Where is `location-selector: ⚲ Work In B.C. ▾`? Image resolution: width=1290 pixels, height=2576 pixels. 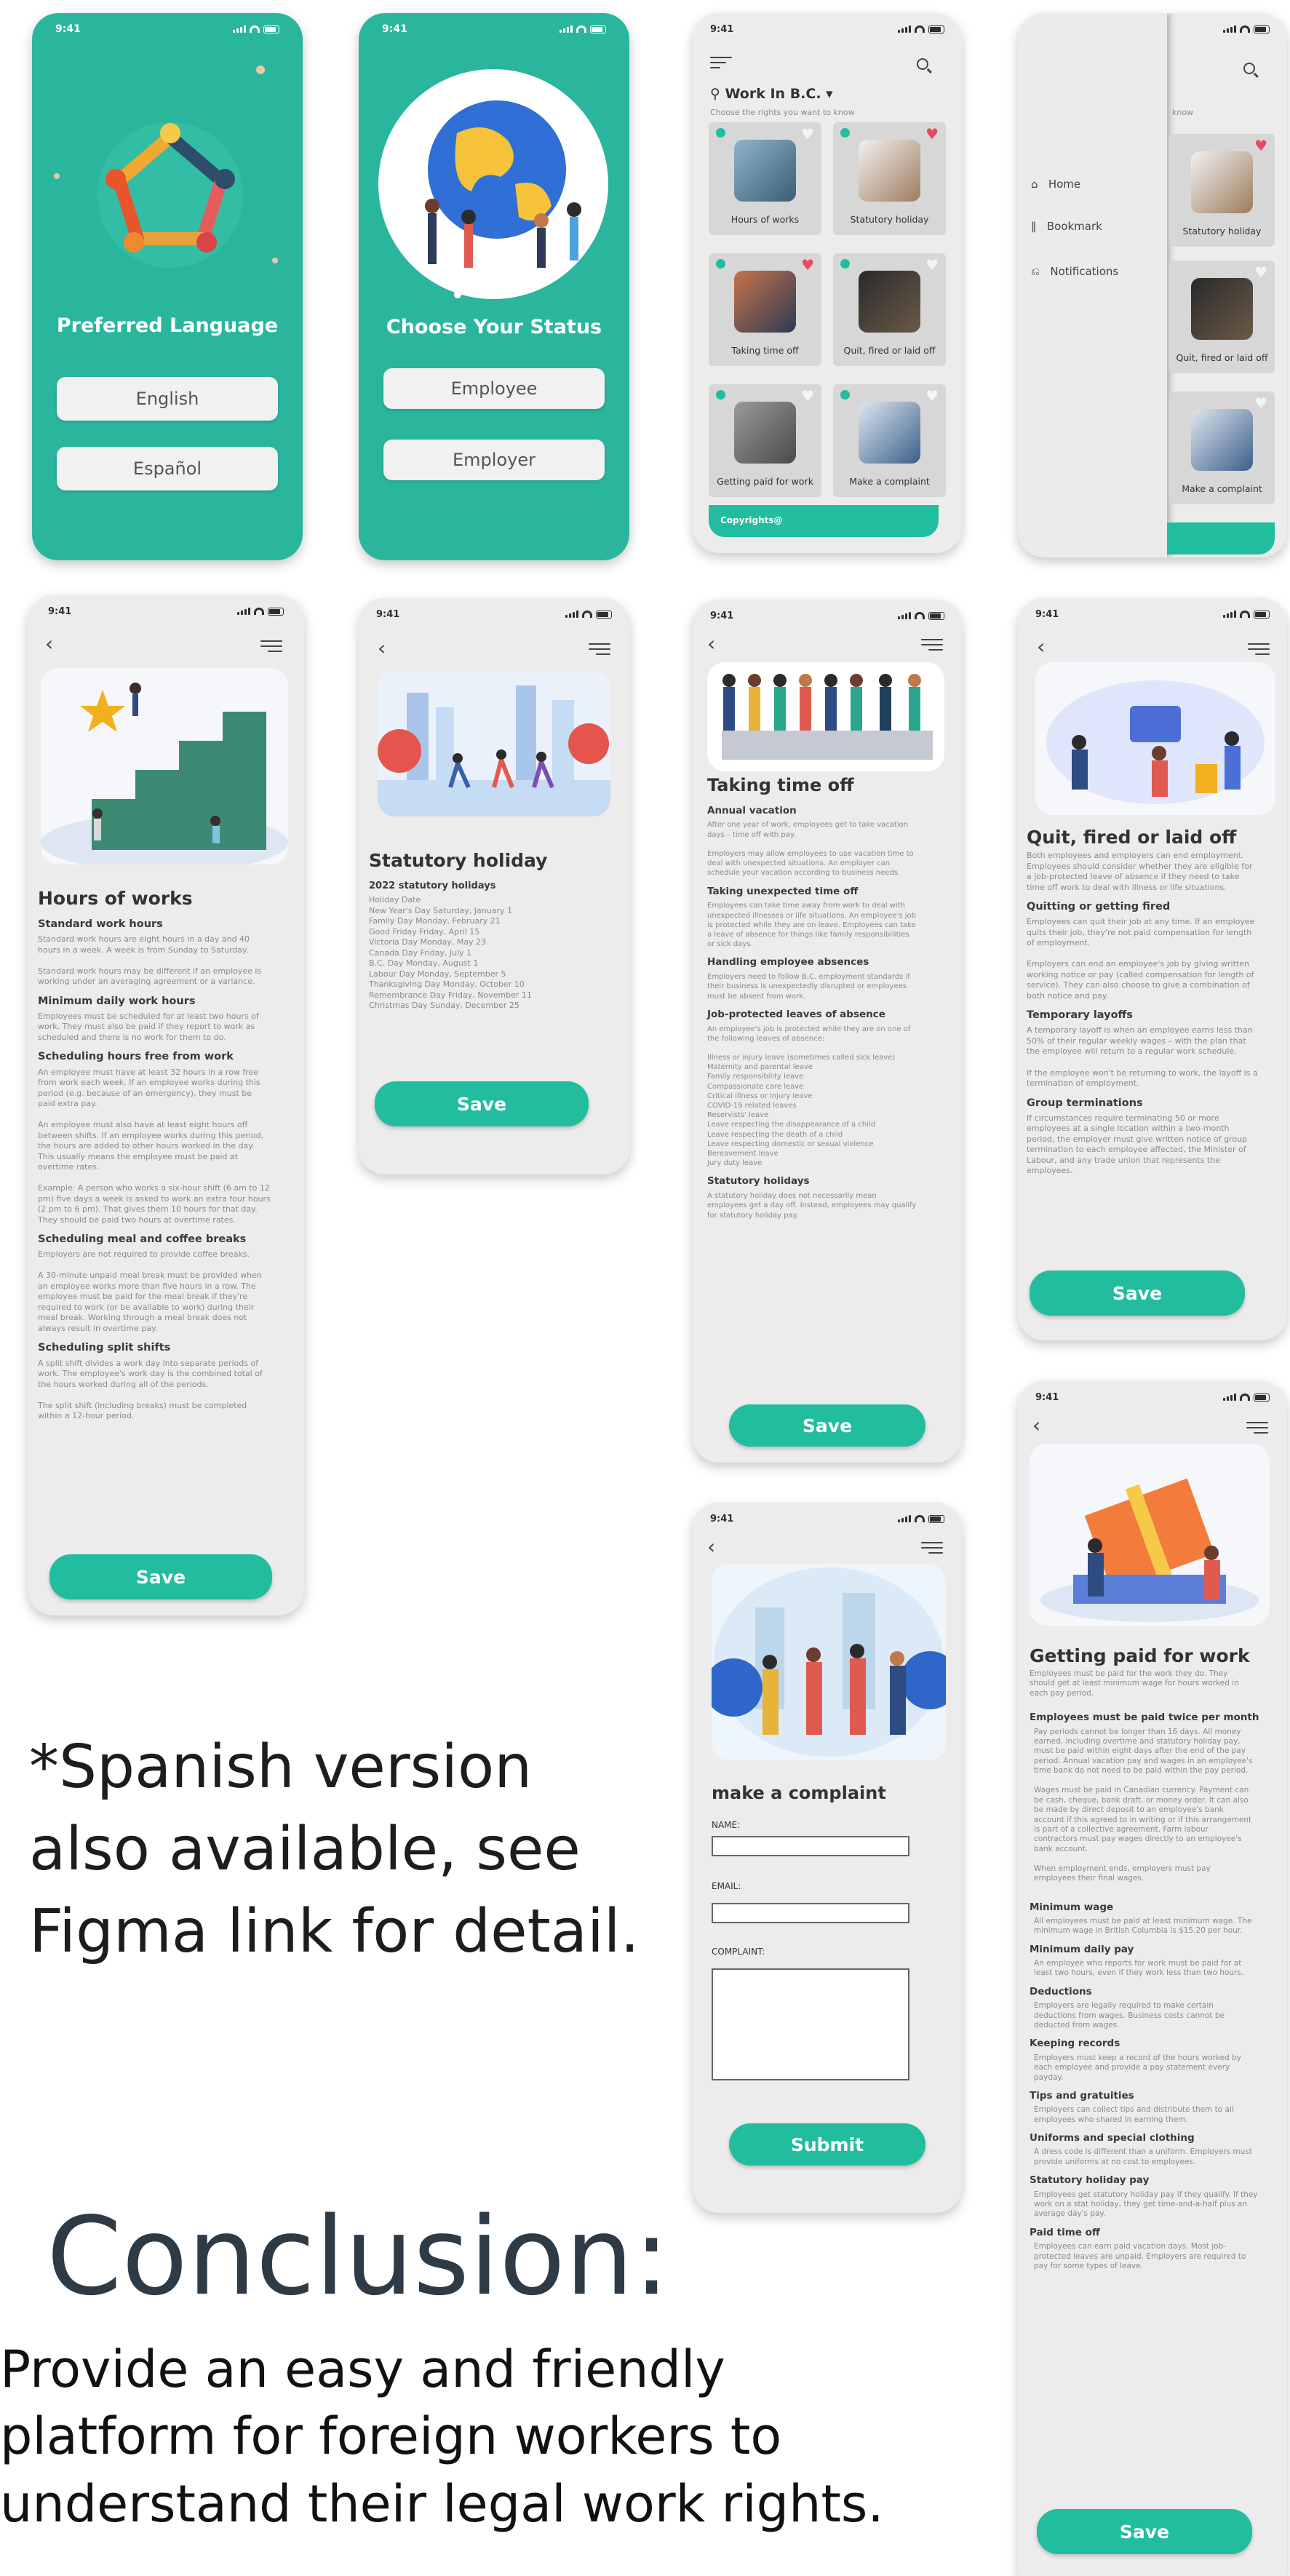 location-selector: ⚲ Work In B.C. ▾ is located at coordinates (771, 94).